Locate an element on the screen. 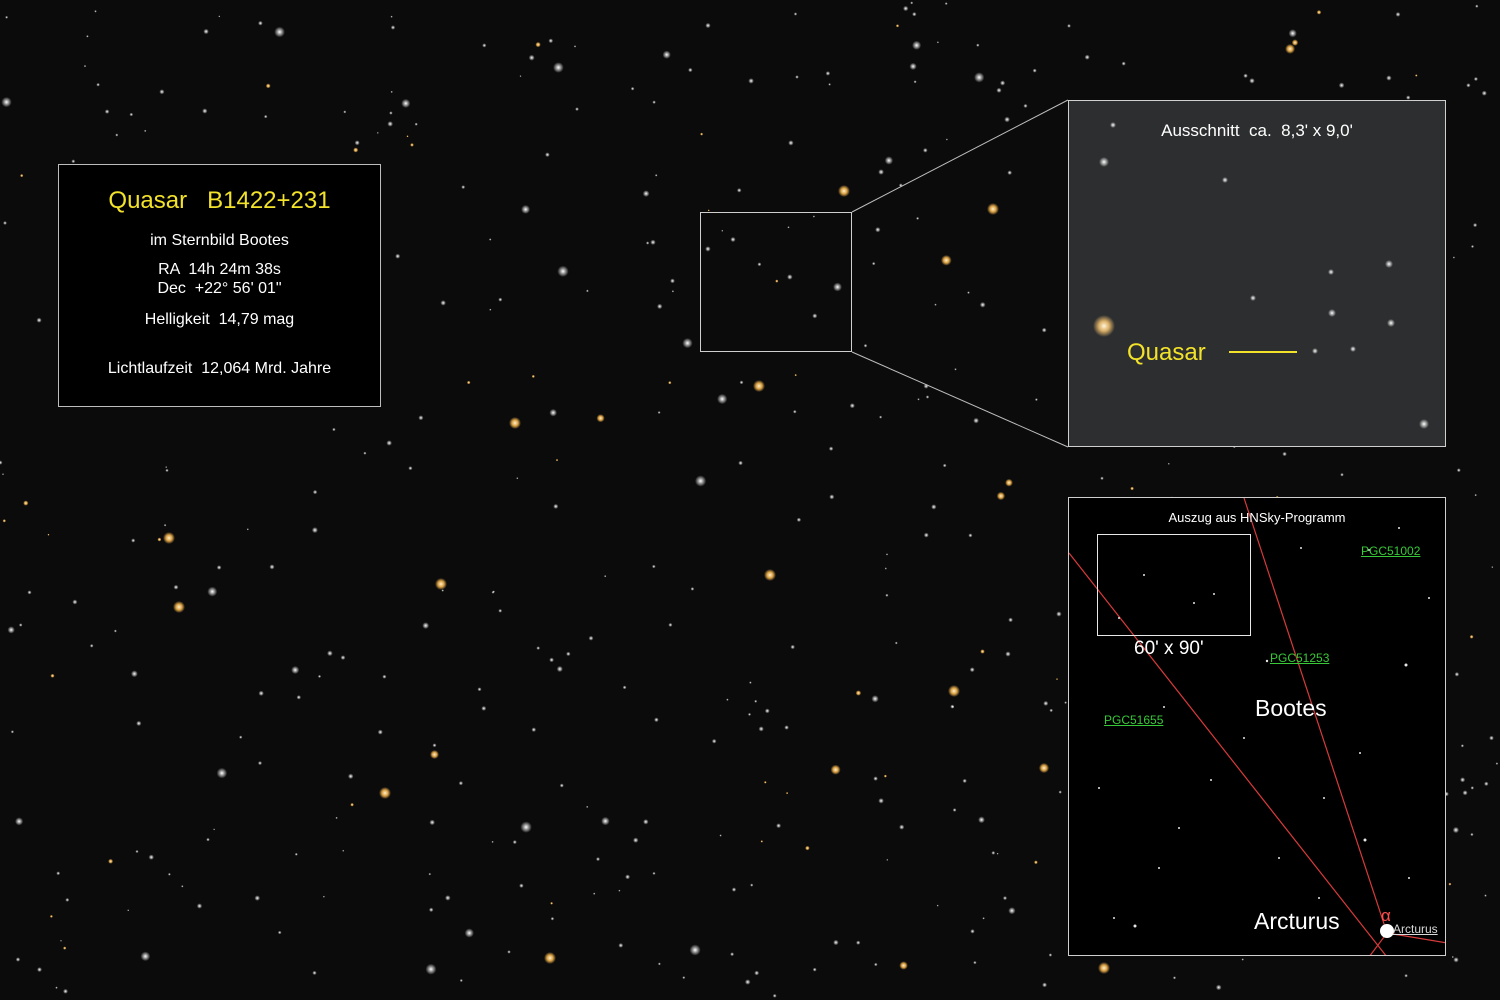  quasar-pointer-line is located at coordinates (1263, 352).